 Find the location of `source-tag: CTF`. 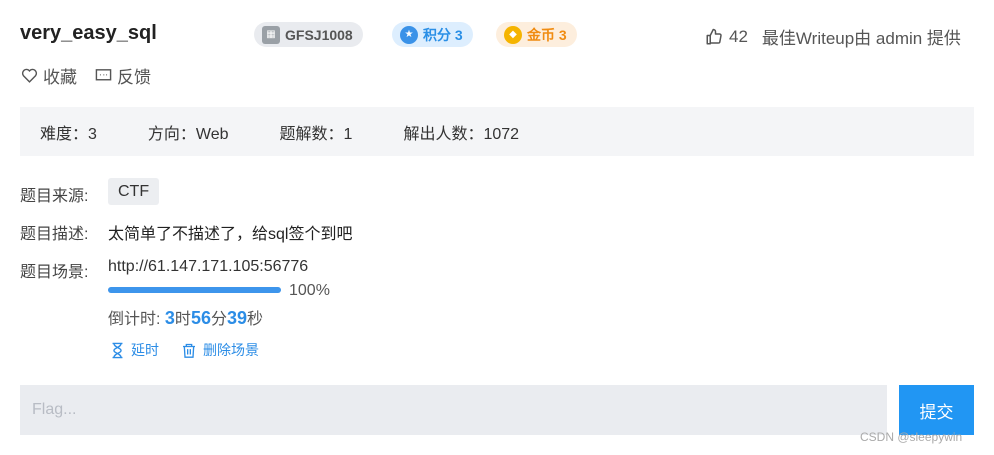

source-tag: CTF is located at coordinates (134, 191).